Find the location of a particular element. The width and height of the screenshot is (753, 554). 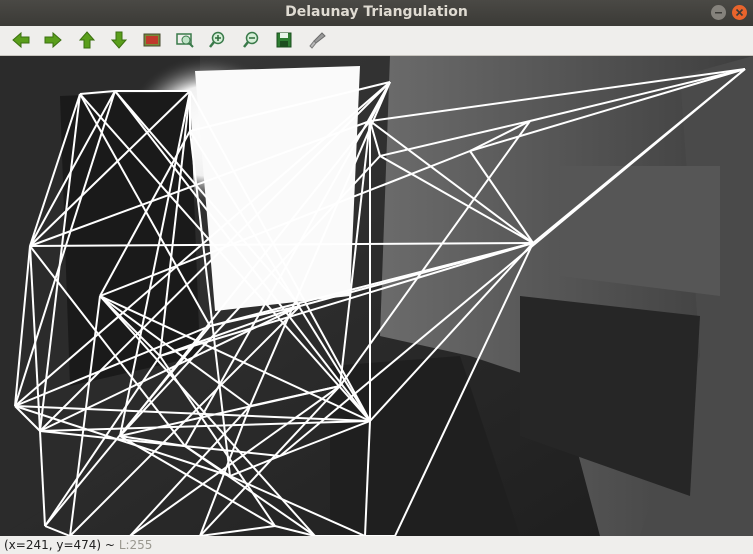

close-icon is located at coordinates (739, 12).